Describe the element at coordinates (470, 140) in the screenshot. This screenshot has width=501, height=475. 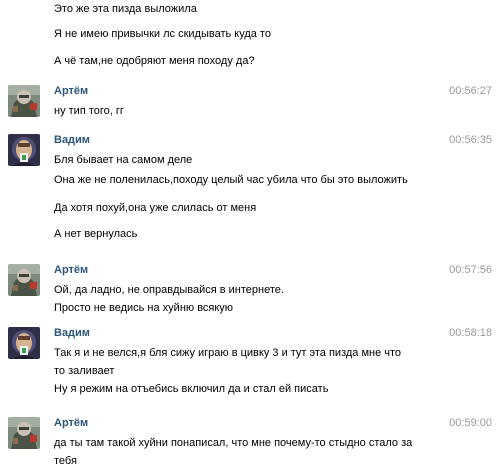
I see `message-time: 00:56:35` at that location.